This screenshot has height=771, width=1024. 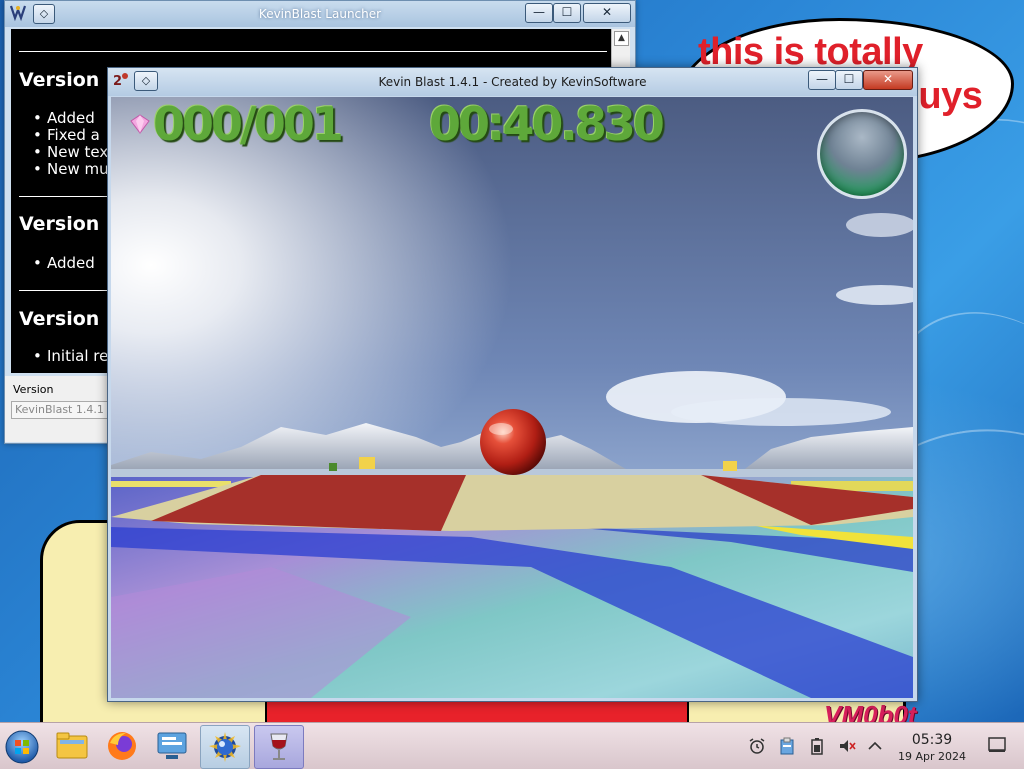 I want to click on taskbar-file-manager, so click(x=72, y=746).